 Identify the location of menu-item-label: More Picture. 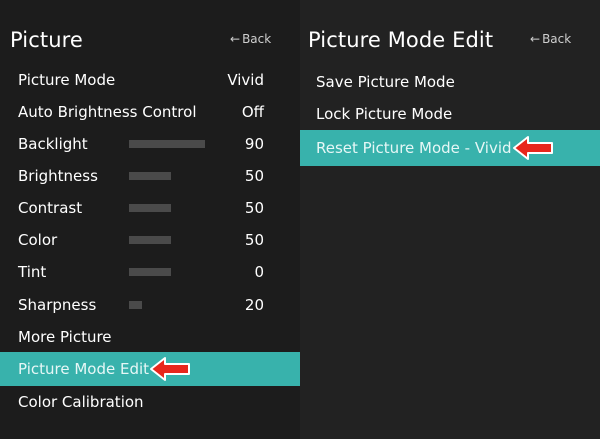
(65, 337).